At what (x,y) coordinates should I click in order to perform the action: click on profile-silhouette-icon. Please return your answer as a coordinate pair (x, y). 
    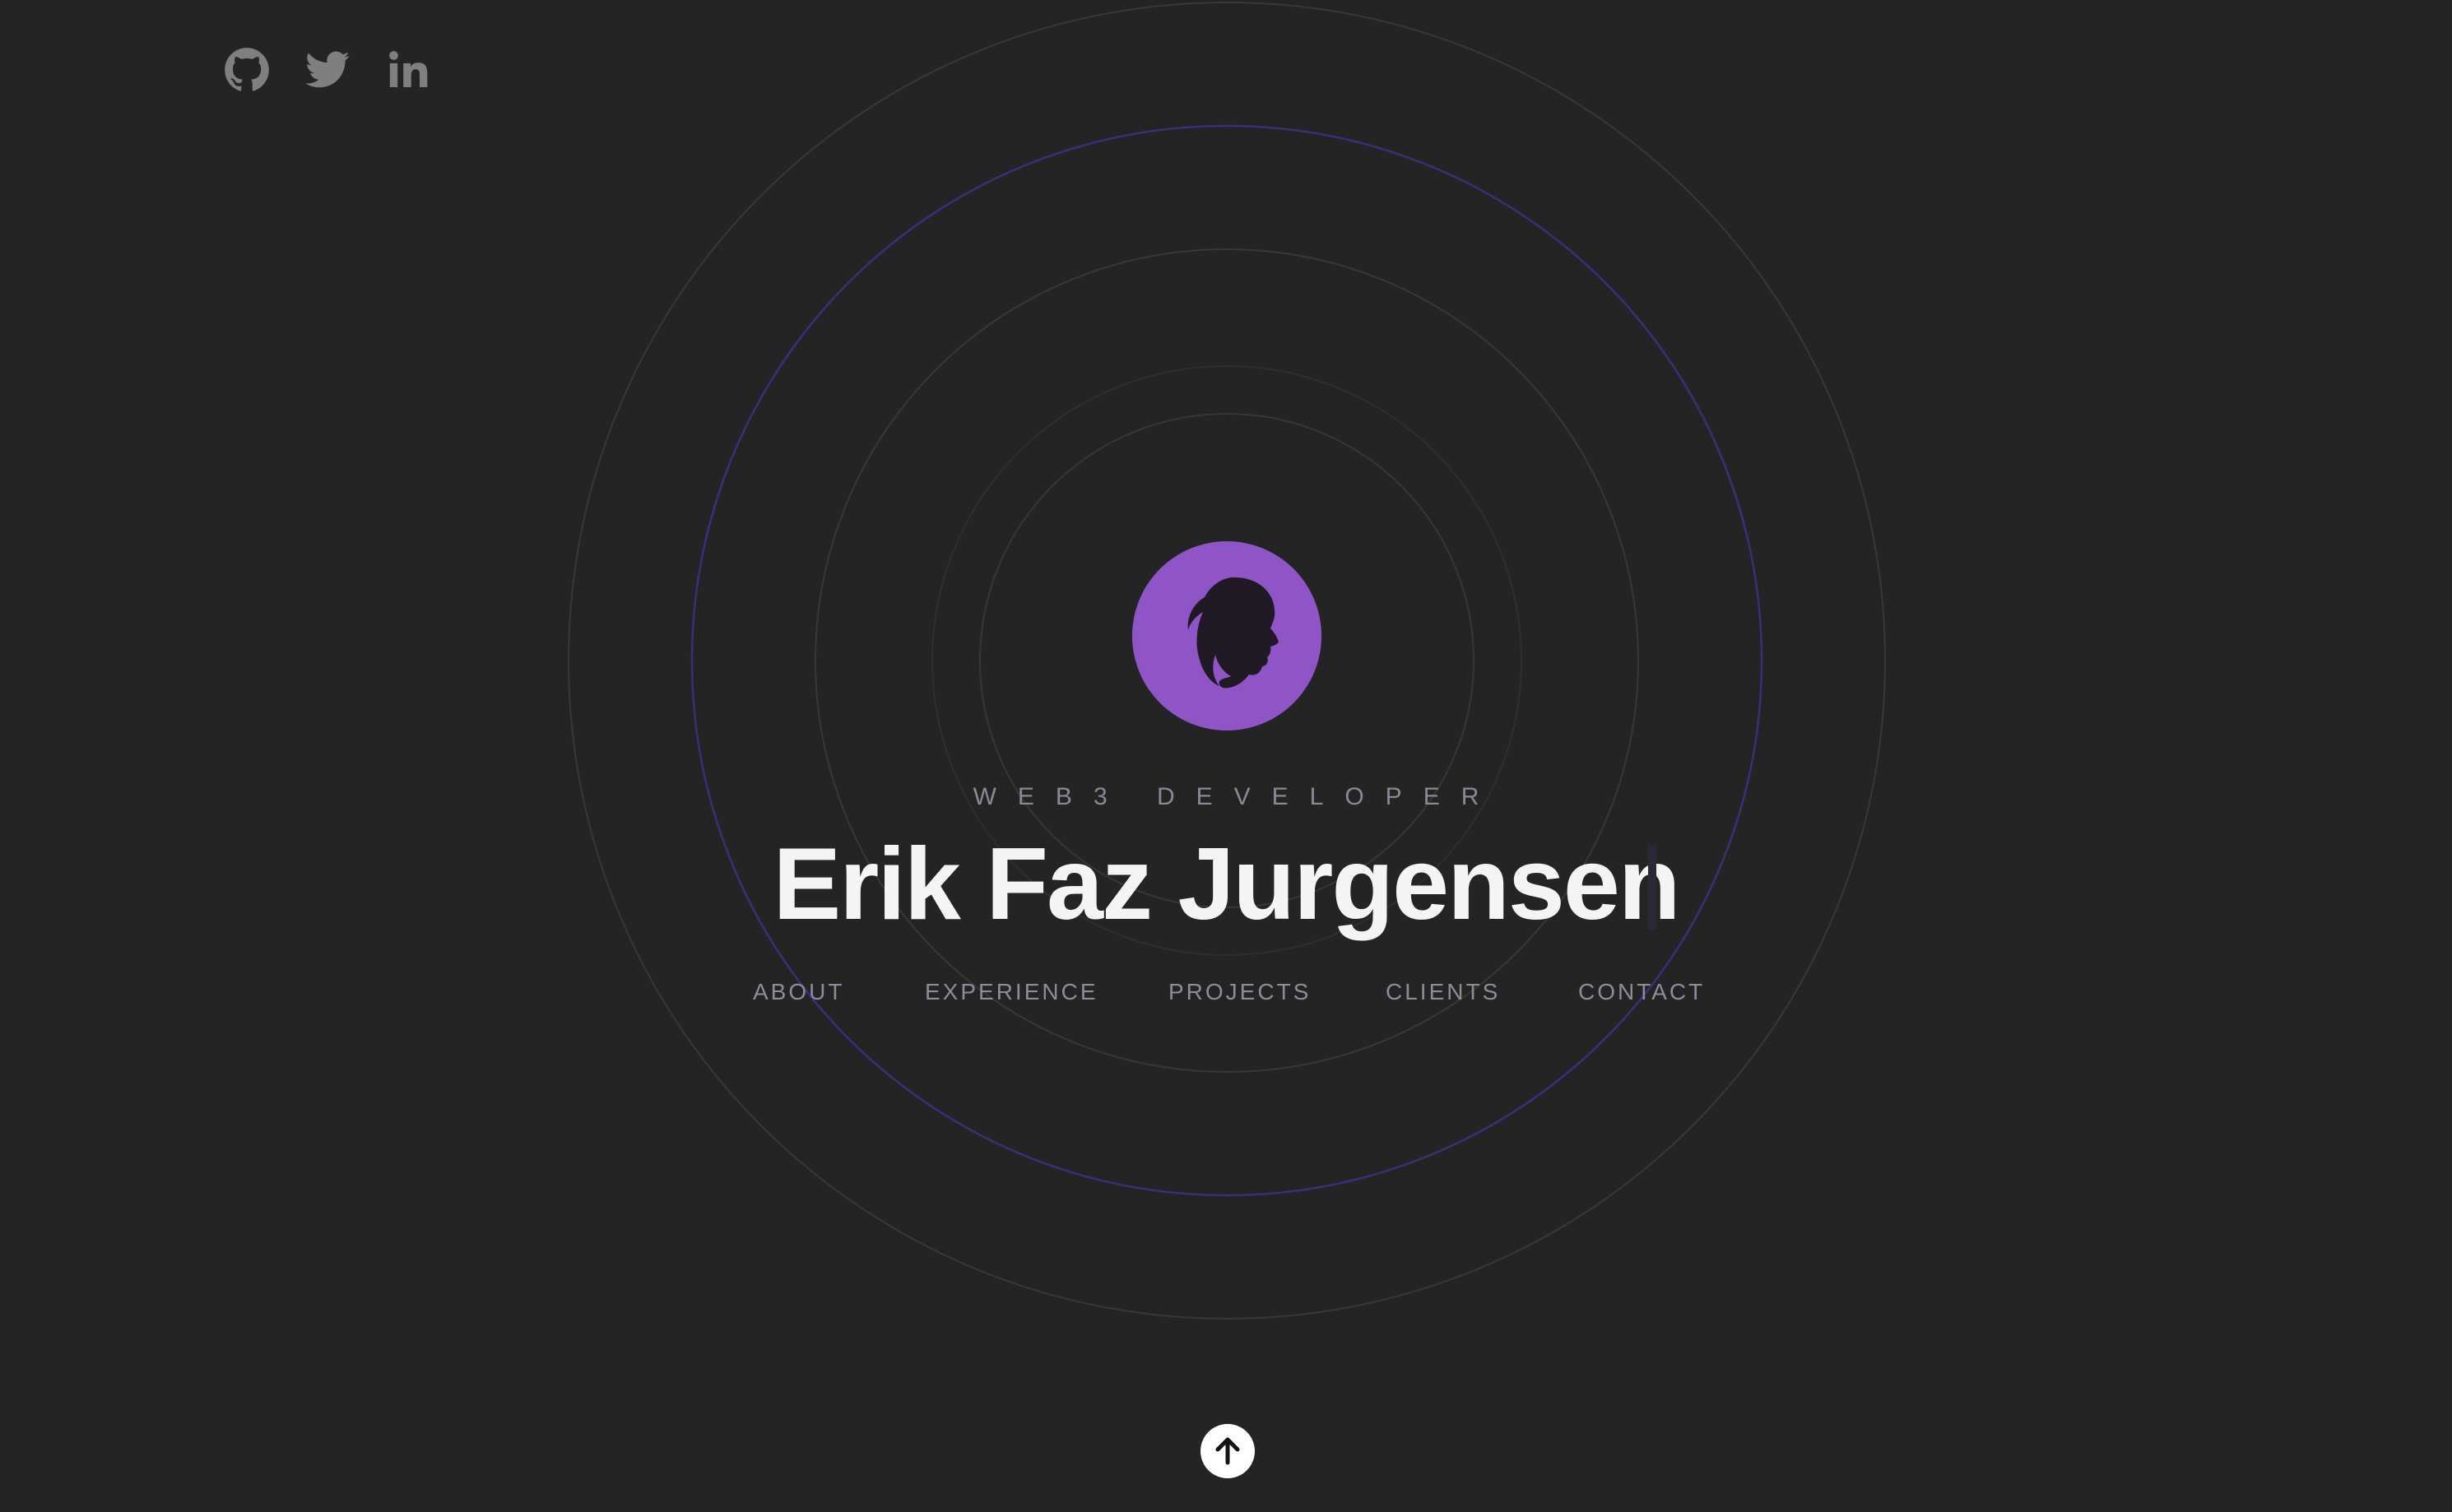
    Looking at the image, I should click on (1226, 635).